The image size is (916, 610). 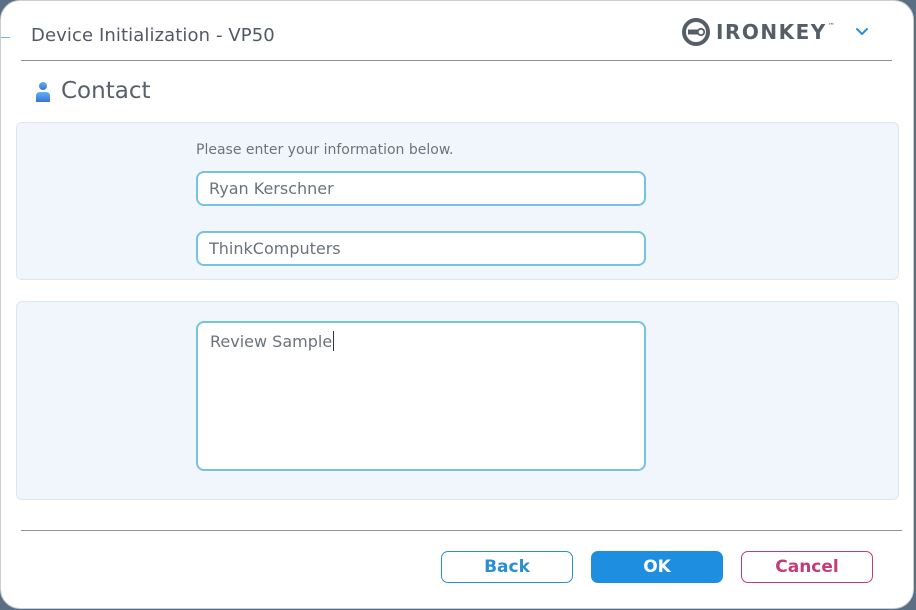 I want to click on window-title: Device Initialization - VP50, so click(x=153, y=35).